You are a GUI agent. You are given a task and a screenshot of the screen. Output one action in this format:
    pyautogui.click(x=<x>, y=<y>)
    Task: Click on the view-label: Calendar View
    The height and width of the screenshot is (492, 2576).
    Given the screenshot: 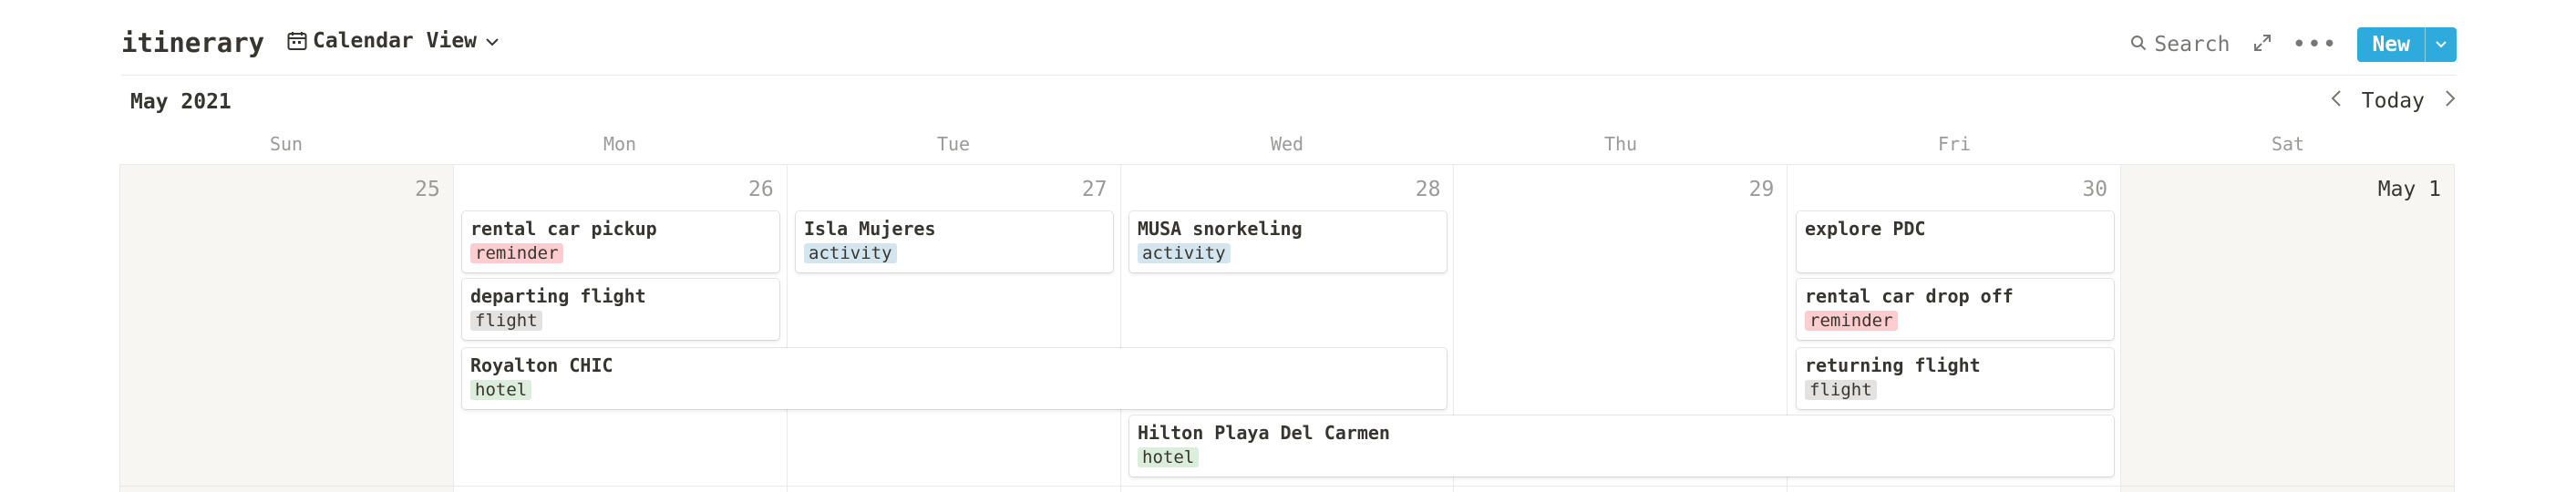 What is the action you would take?
    pyautogui.click(x=395, y=41)
    